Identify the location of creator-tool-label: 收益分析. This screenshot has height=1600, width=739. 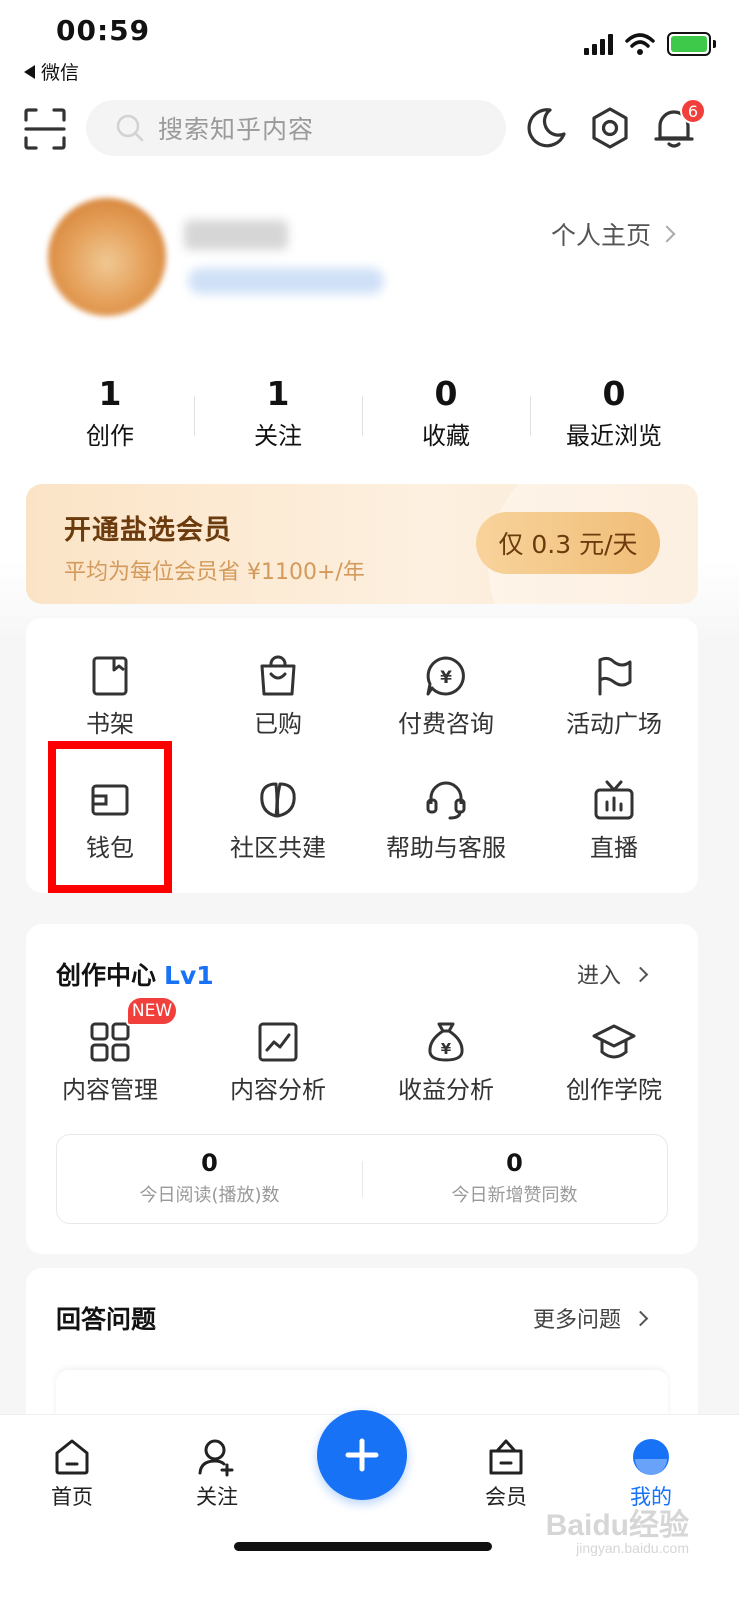
(446, 1090).